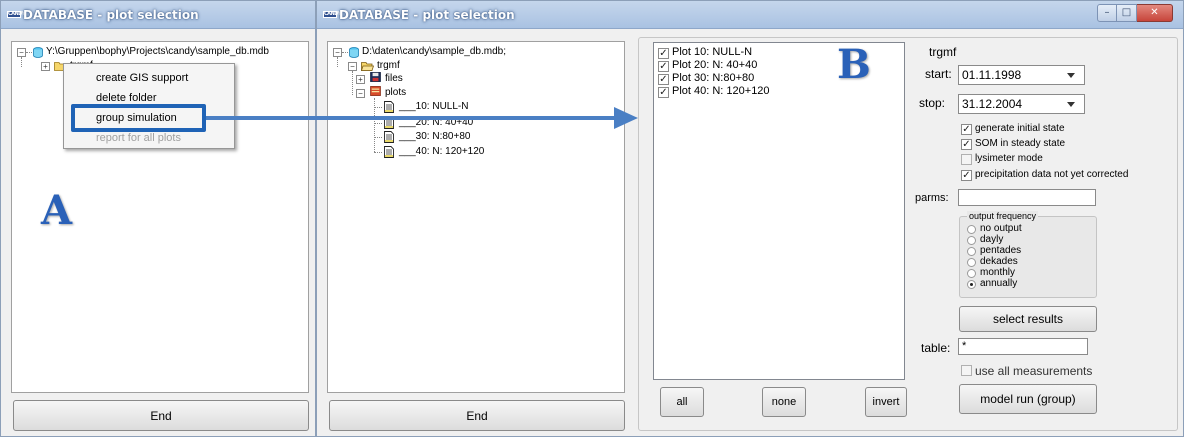 This screenshot has height=437, width=1184. Describe the element at coordinates (966, 159) in the screenshot. I see `lysimeter-mode-checkbox` at that location.